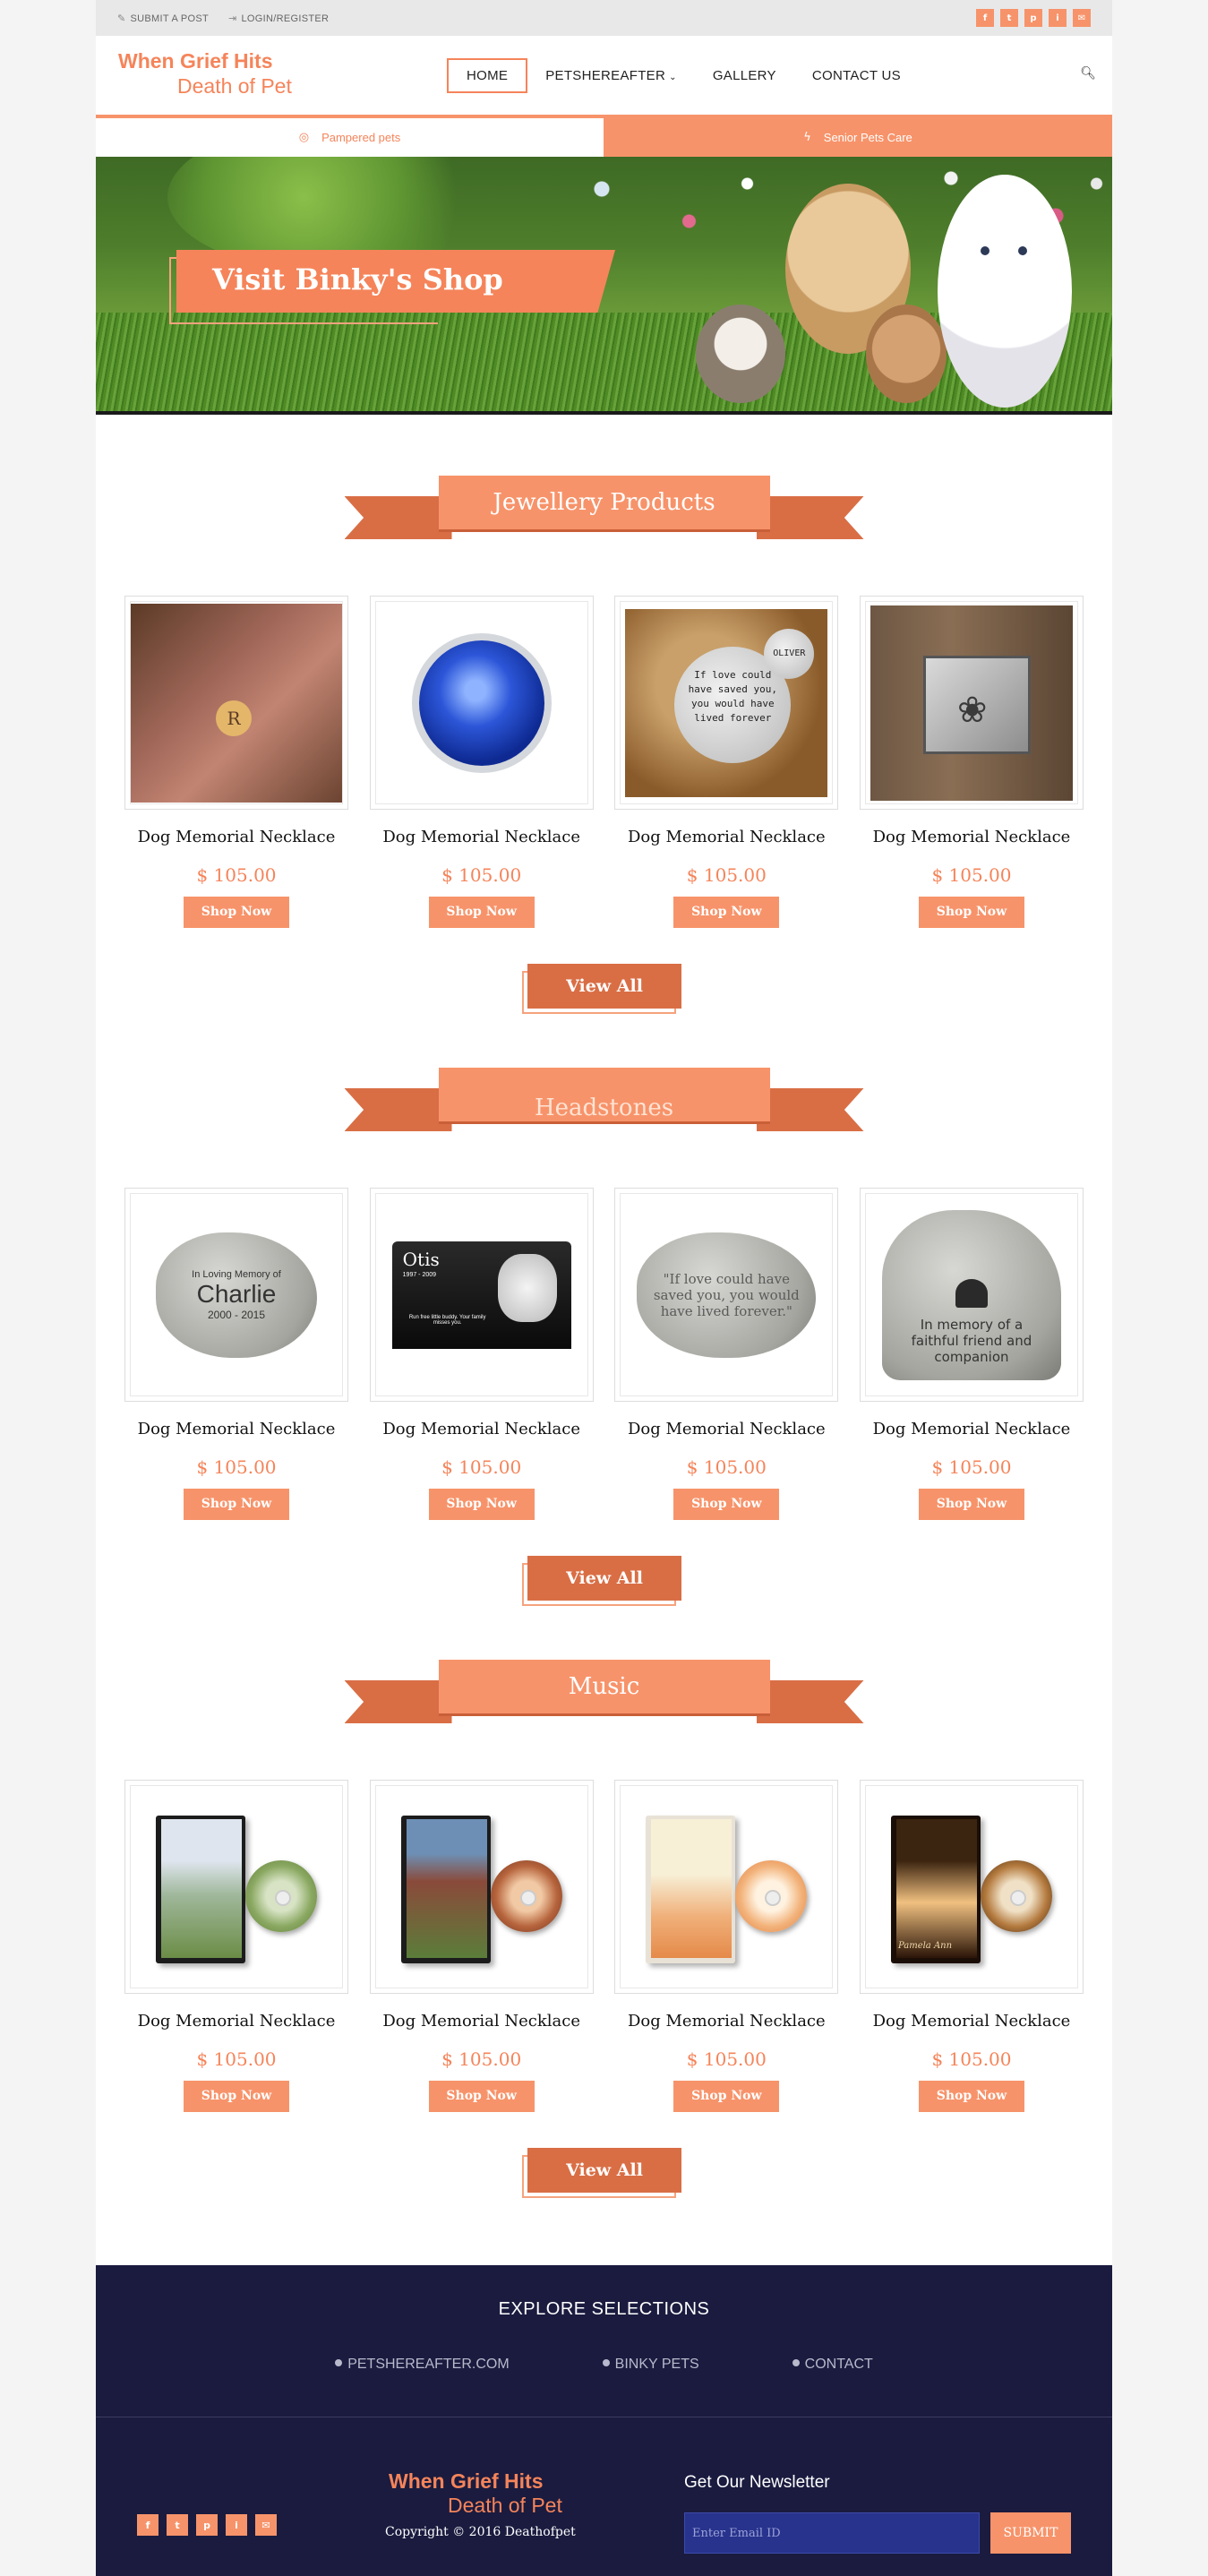  What do you see at coordinates (1030, 2533) in the screenshot?
I see `submit-button: SUBMIT` at bounding box center [1030, 2533].